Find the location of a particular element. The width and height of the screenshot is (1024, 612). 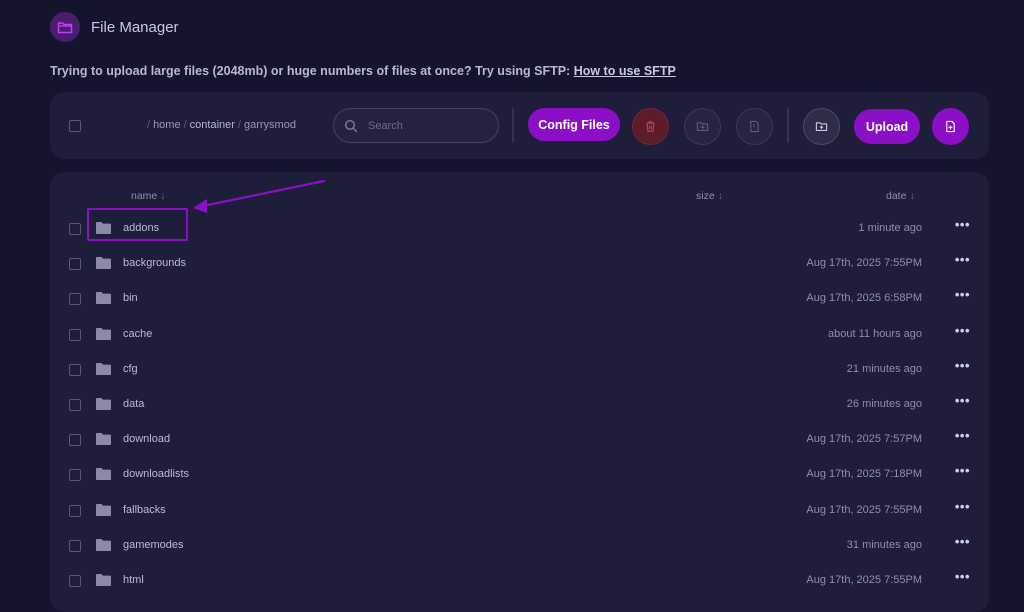

file-row: backgrounds Aug 17th, 2025 7:55PM ••• is located at coordinates (519, 261).